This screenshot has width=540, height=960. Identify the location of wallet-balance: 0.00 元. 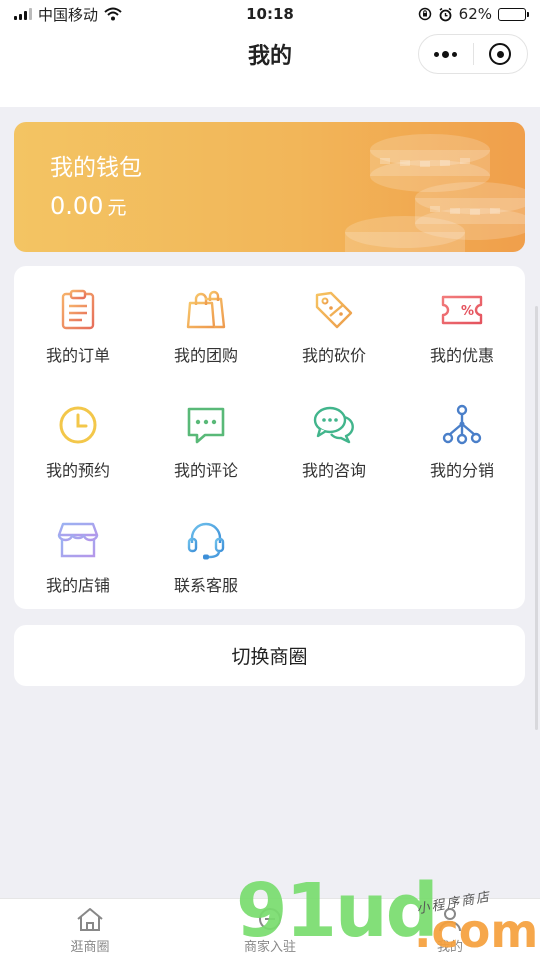
(88, 206).